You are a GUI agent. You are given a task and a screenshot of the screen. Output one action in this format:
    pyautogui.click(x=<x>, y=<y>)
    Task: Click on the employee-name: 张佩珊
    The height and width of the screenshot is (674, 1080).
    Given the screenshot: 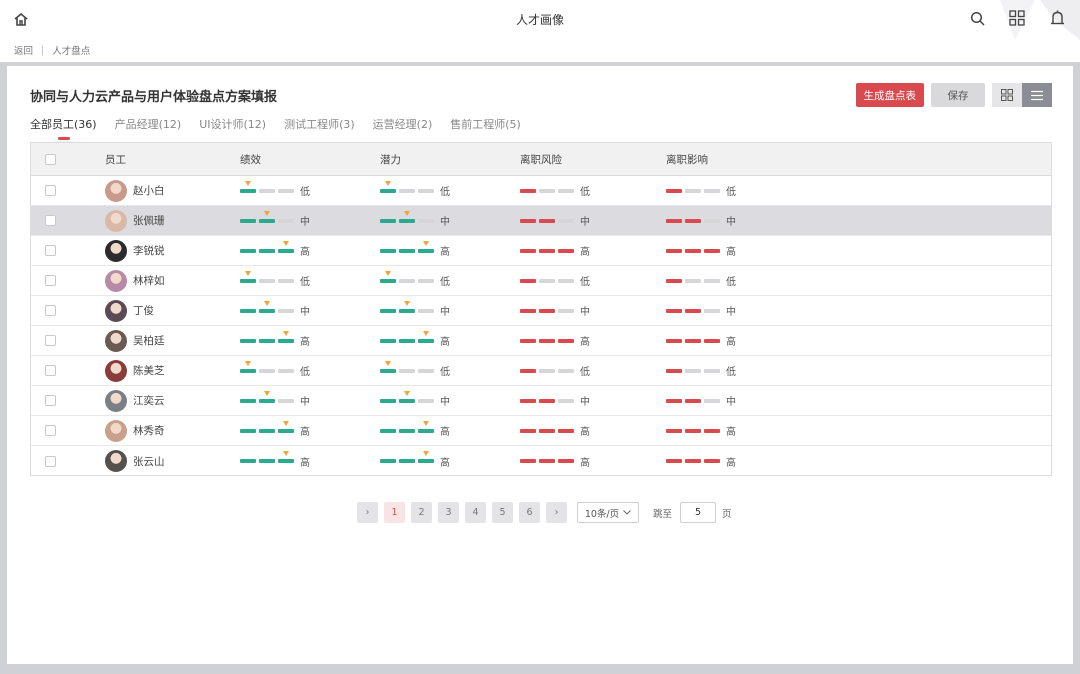 What is the action you would take?
    pyautogui.click(x=149, y=220)
    